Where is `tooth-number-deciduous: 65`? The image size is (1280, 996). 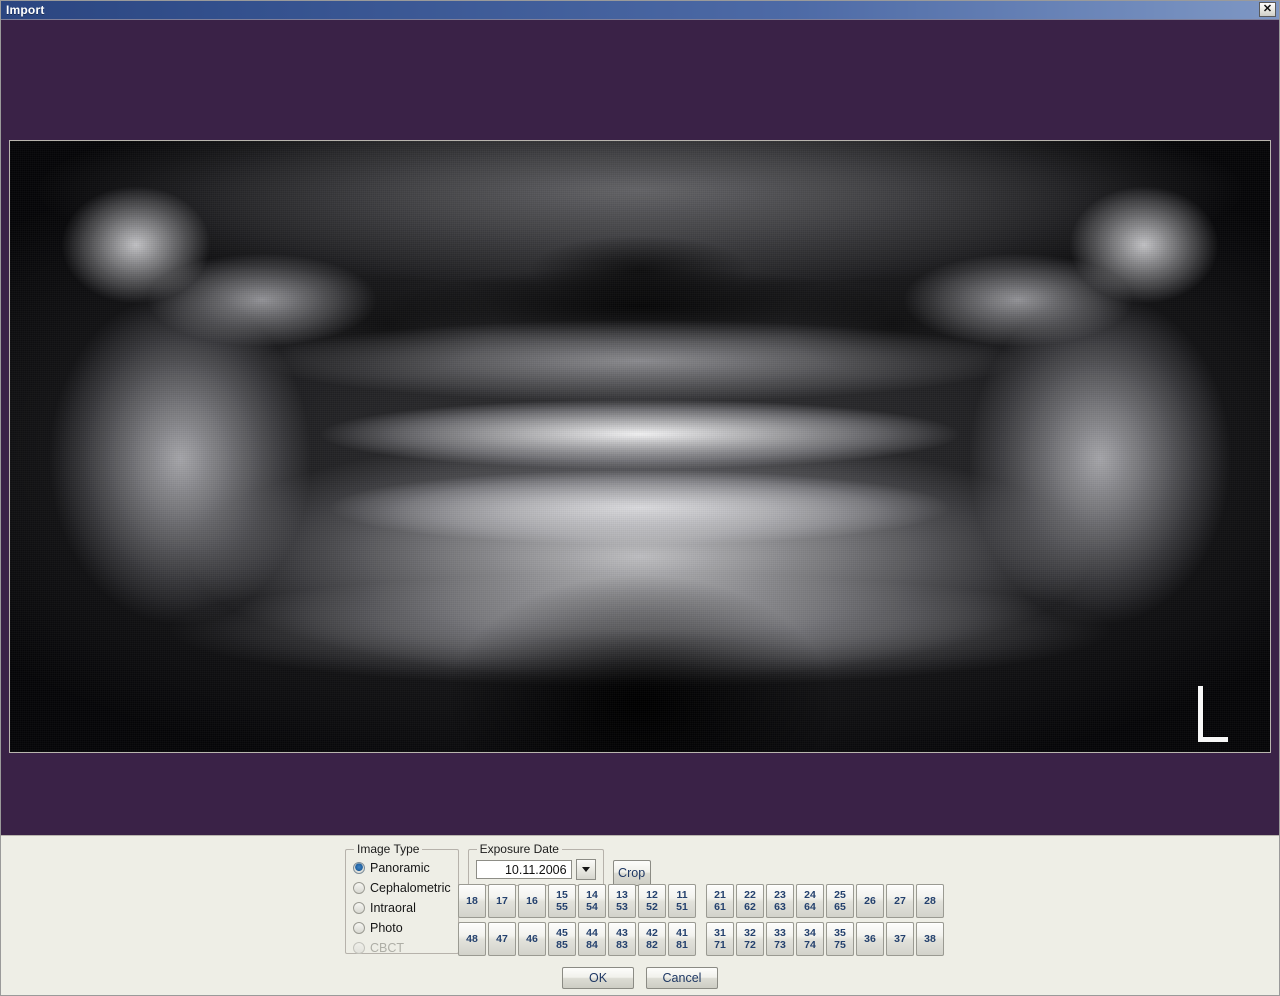 tooth-number-deciduous: 65 is located at coordinates (840, 907).